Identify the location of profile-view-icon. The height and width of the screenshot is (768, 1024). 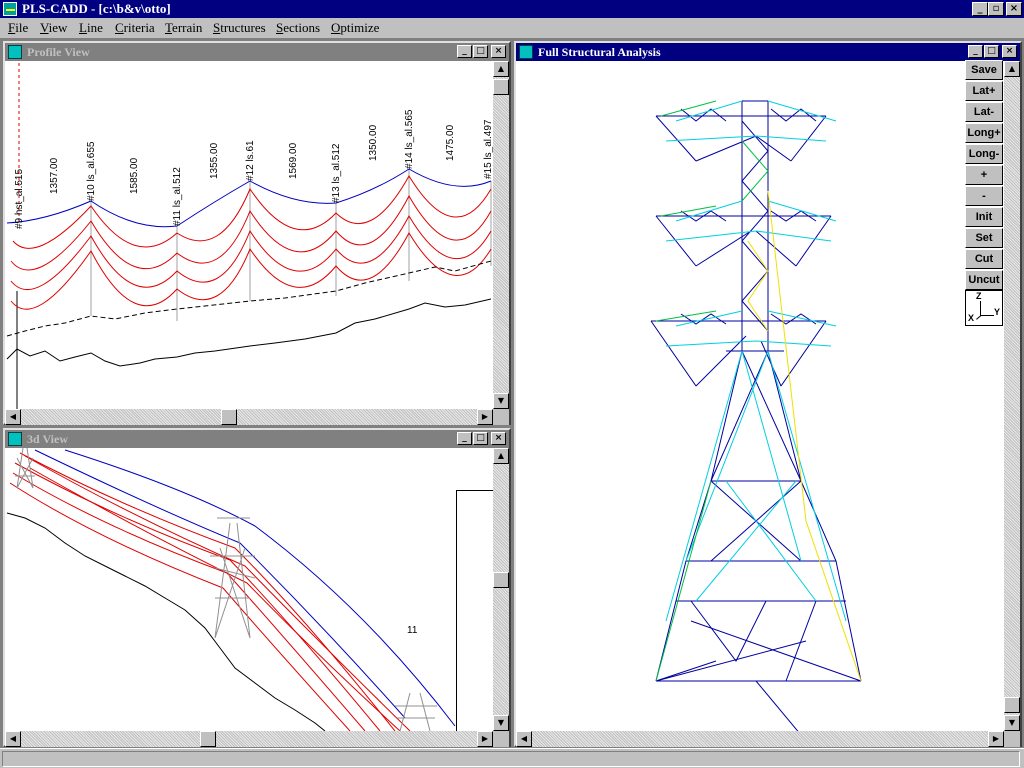
(15, 52).